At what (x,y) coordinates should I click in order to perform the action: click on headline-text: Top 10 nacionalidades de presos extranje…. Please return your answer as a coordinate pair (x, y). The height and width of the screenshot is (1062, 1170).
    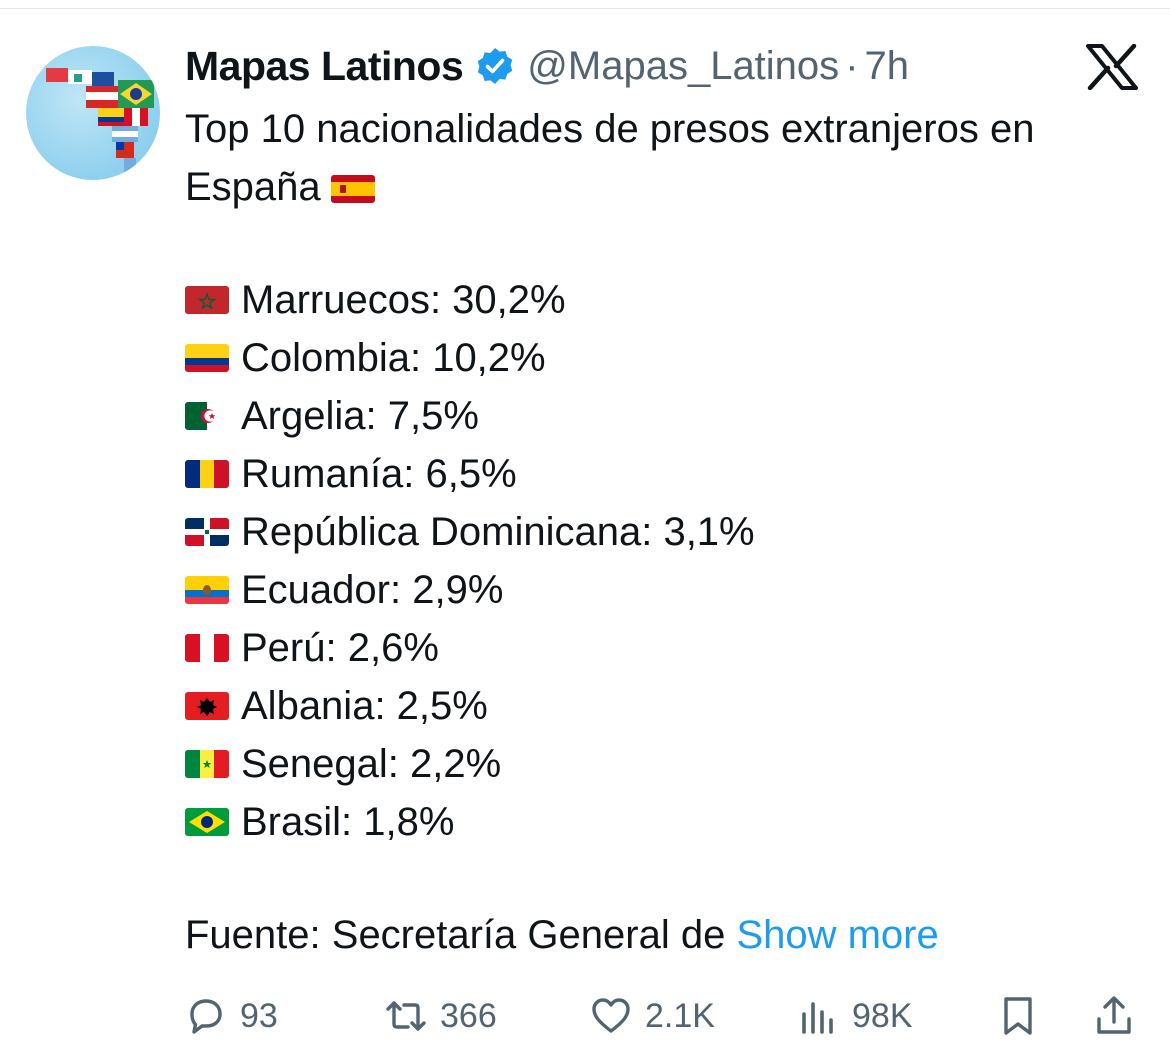
    Looking at the image, I should click on (610, 158).